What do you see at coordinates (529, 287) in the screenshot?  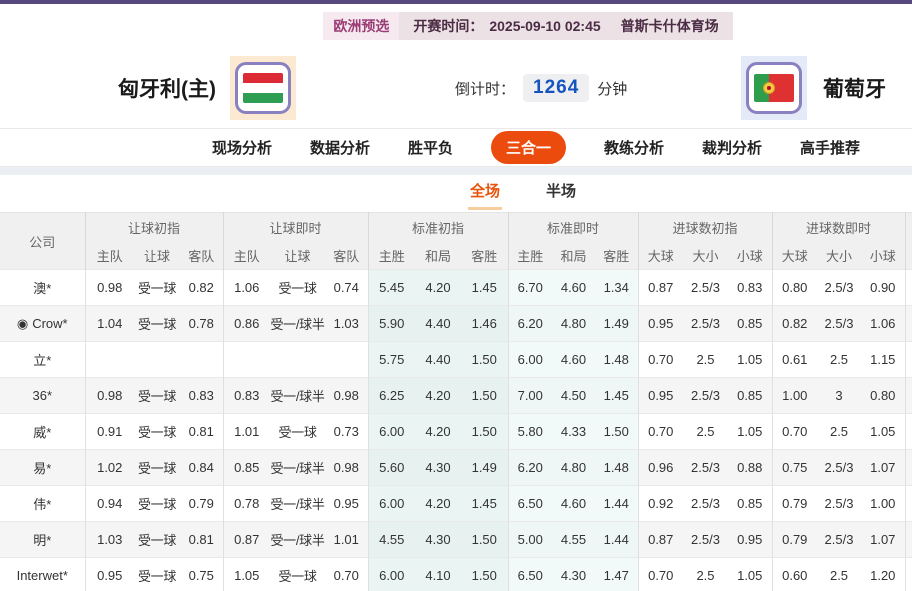 I see `odds-cell: 6.70` at bounding box center [529, 287].